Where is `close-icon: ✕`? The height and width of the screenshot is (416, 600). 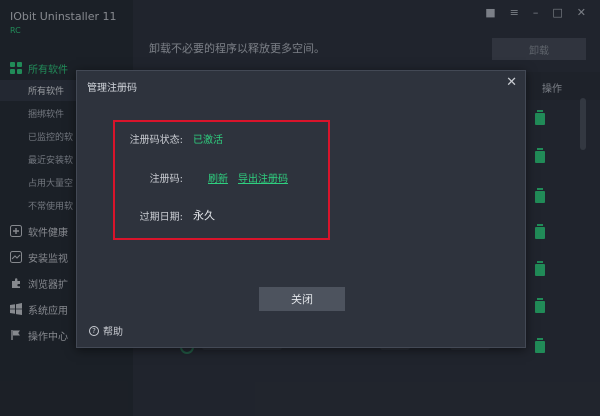 close-icon: ✕ is located at coordinates (511, 82).